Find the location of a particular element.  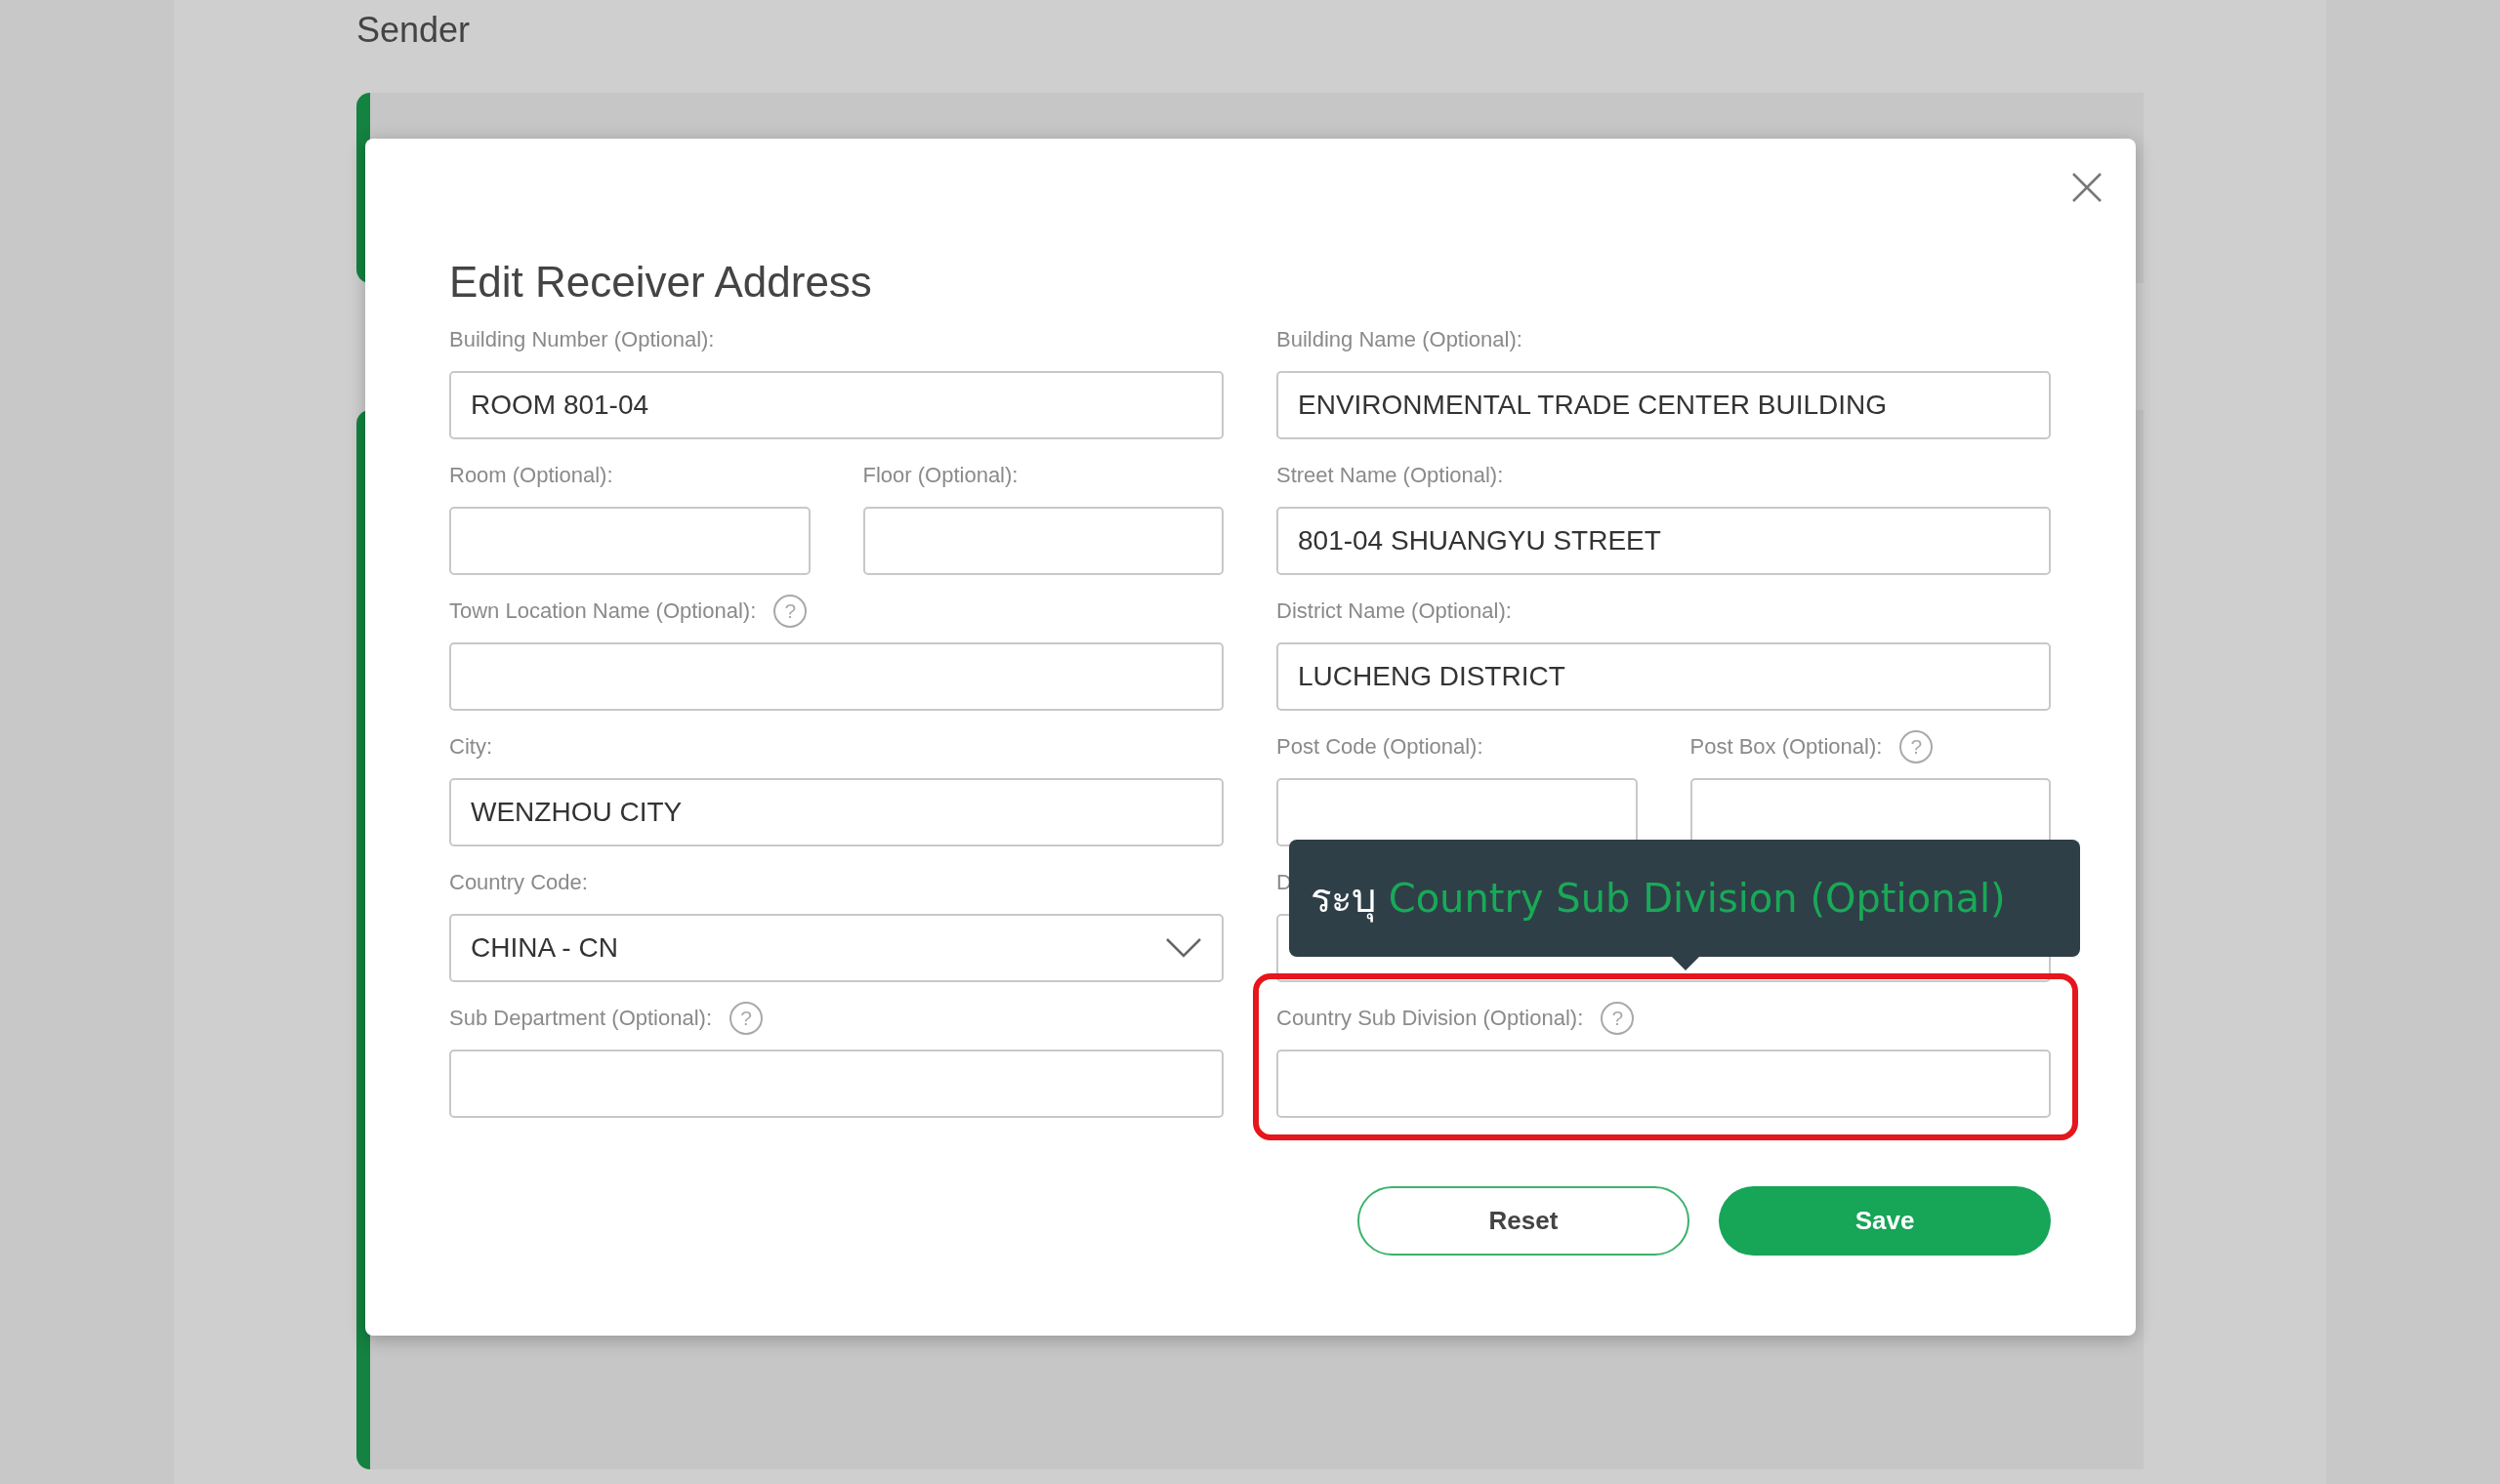

field-label: Country Code: is located at coordinates (518, 883).